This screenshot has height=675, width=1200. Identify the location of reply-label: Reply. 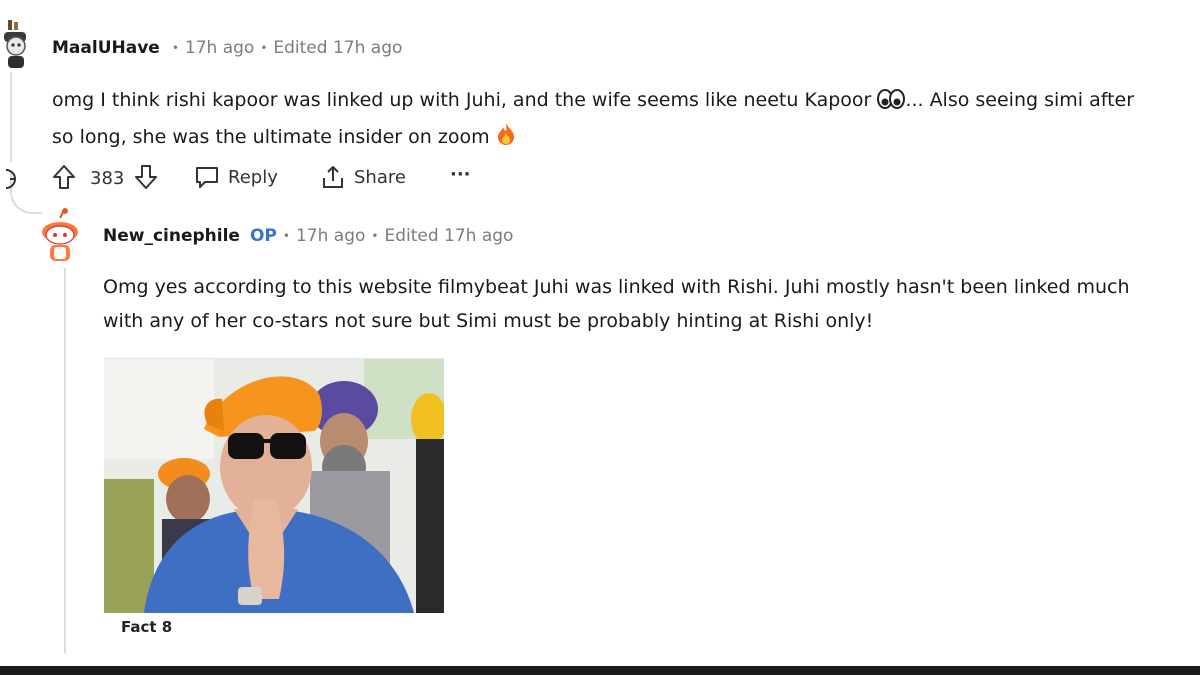
(253, 177).